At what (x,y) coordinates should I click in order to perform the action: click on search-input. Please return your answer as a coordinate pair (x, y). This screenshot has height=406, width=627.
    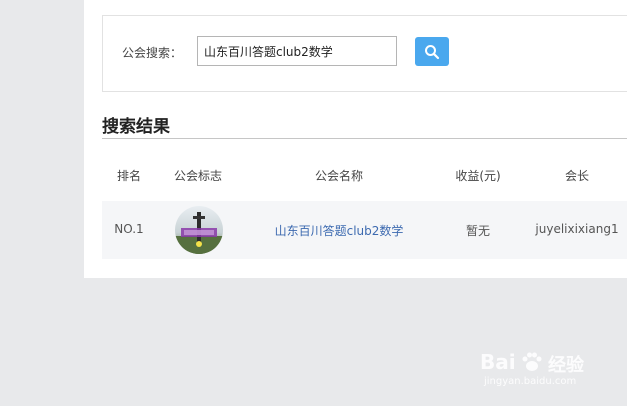
    Looking at the image, I should click on (297, 51).